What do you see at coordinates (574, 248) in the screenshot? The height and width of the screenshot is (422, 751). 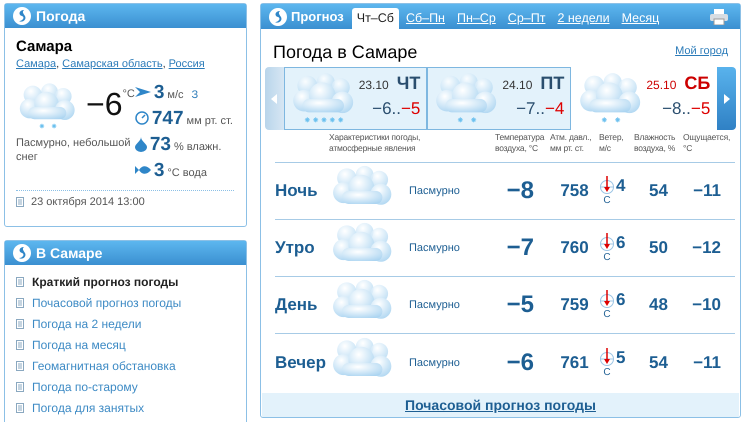 I see `pressure-value: 760` at bounding box center [574, 248].